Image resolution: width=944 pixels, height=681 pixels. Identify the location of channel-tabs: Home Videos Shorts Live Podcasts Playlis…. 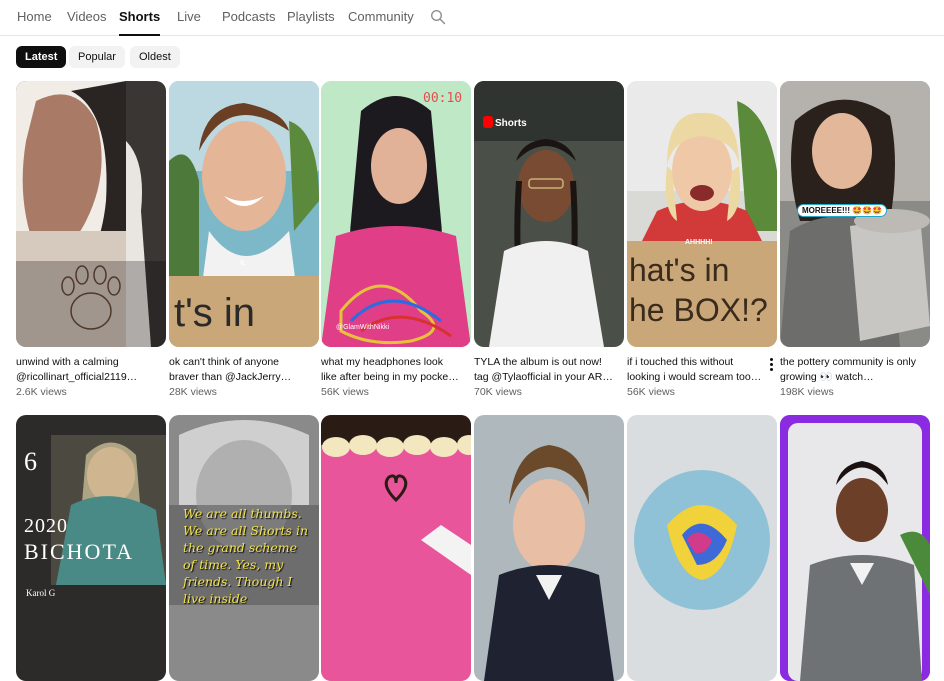
(472, 18).